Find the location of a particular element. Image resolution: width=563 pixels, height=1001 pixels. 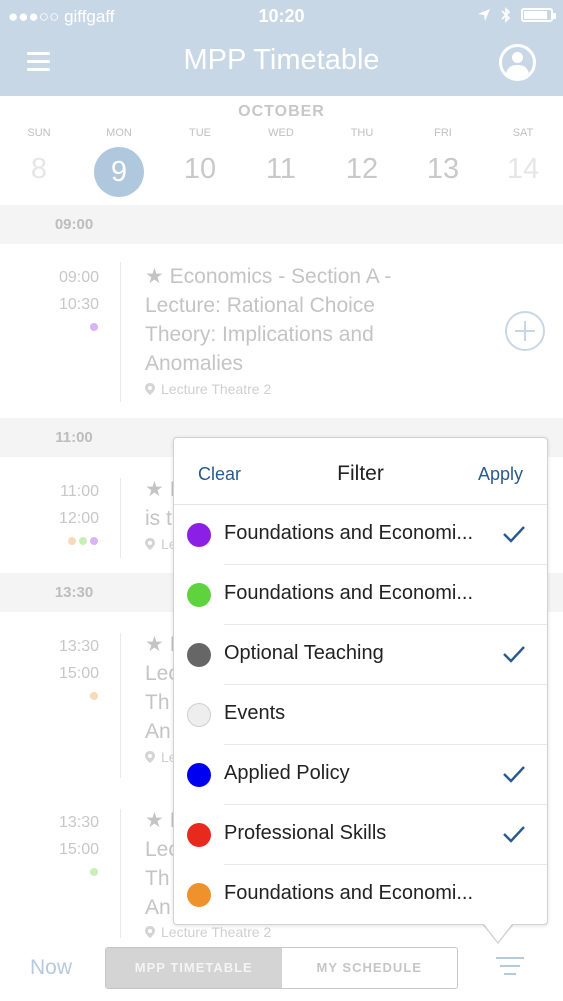

day-name: THU is located at coordinates (362, 133).